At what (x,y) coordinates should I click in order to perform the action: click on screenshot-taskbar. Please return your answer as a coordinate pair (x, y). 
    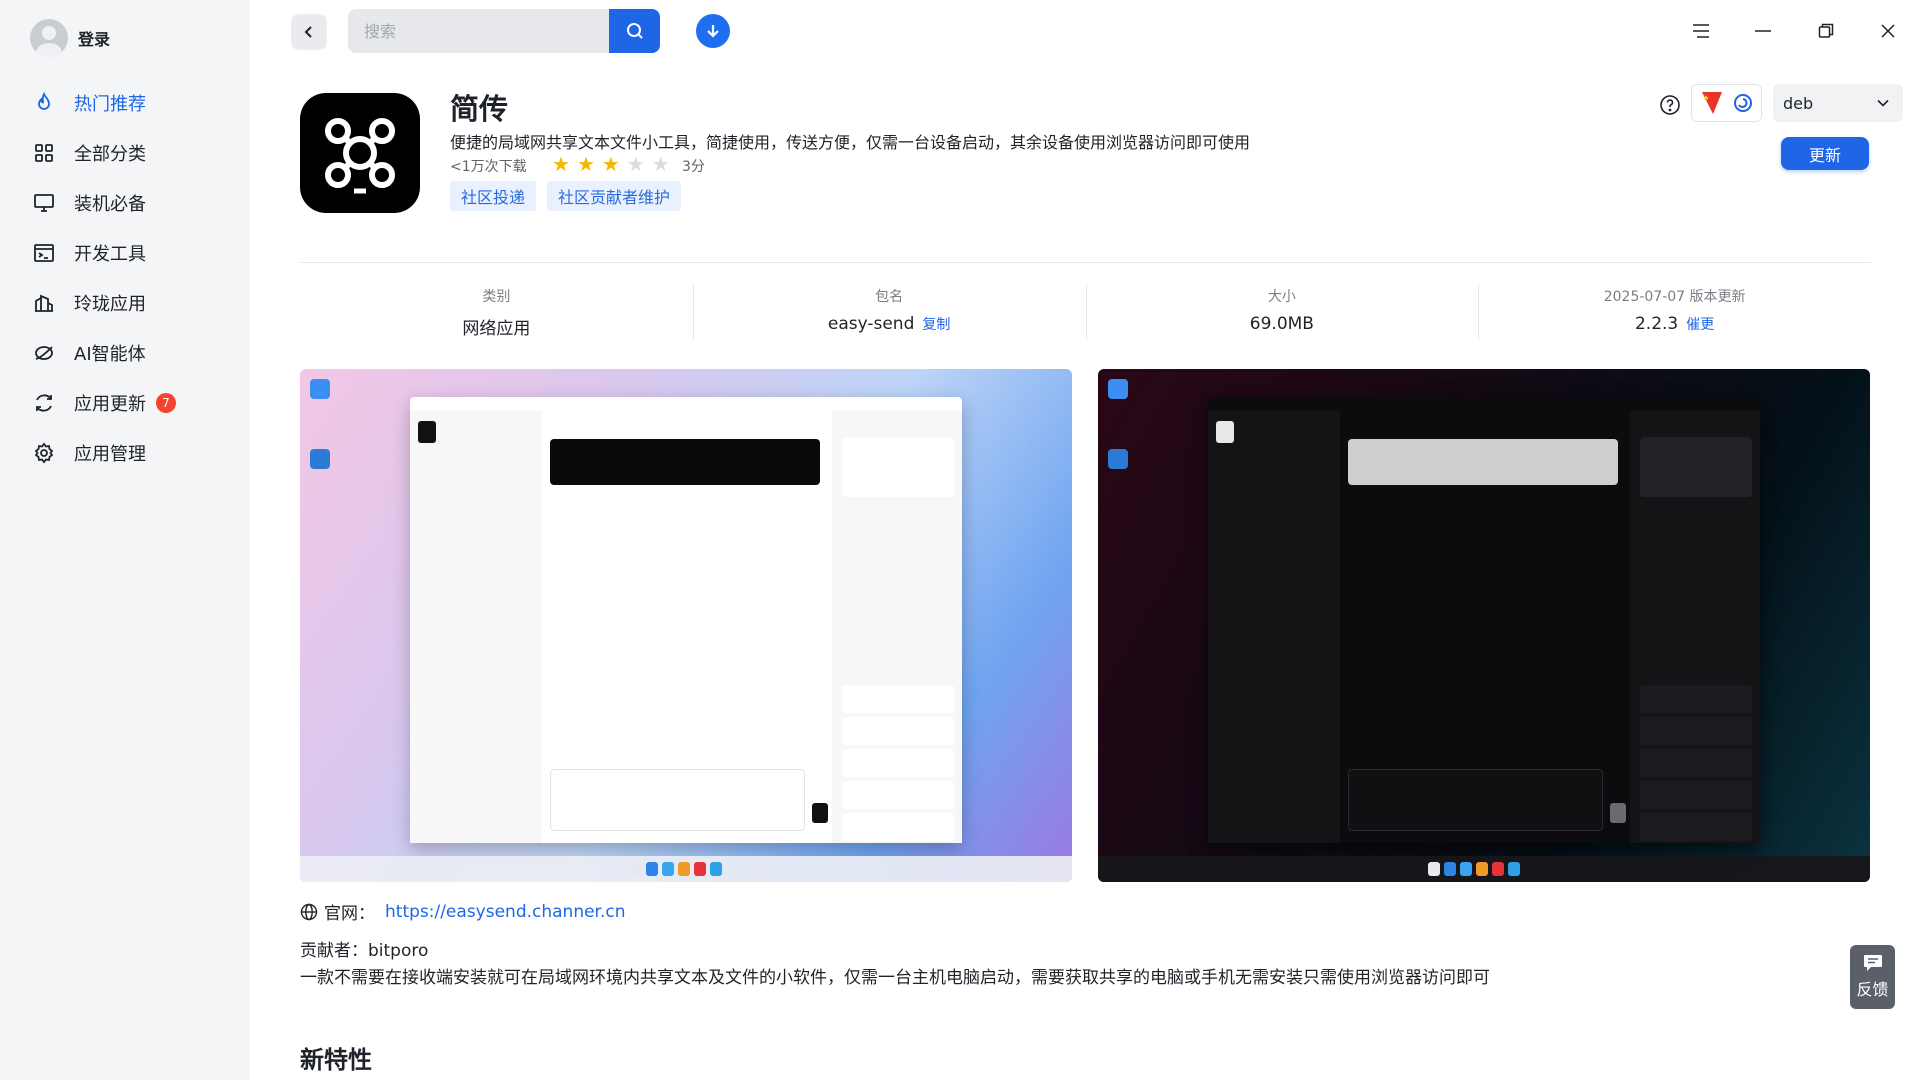
    Looking at the image, I should click on (686, 869).